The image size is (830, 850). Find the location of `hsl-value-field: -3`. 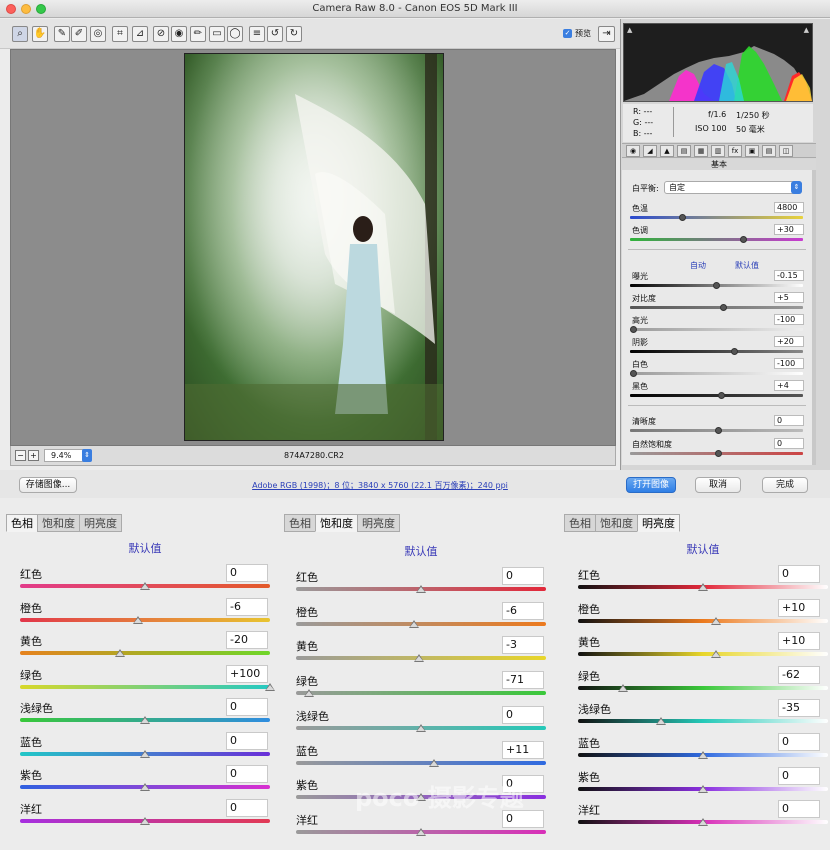

hsl-value-field: -3 is located at coordinates (523, 645).